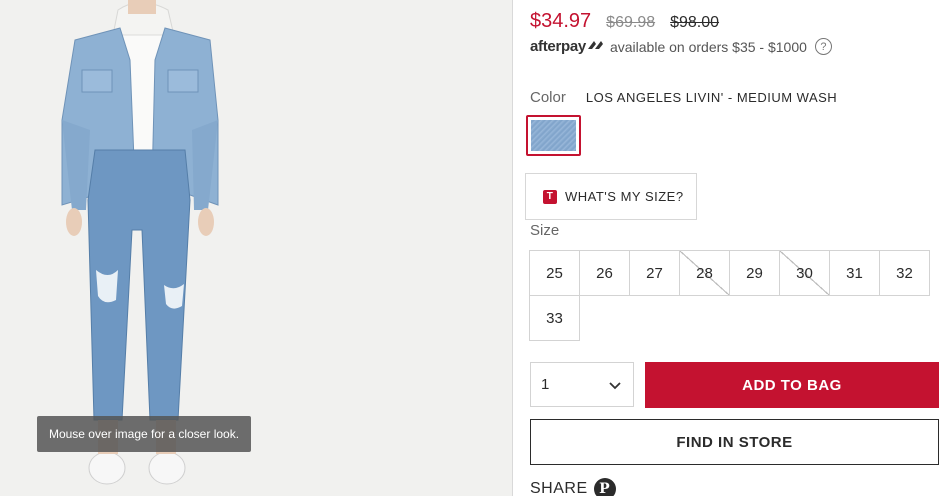  What do you see at coordinates (695, 22) in the screenshot?
I see `list-price: $98.00` at bounding box center [695, 22].